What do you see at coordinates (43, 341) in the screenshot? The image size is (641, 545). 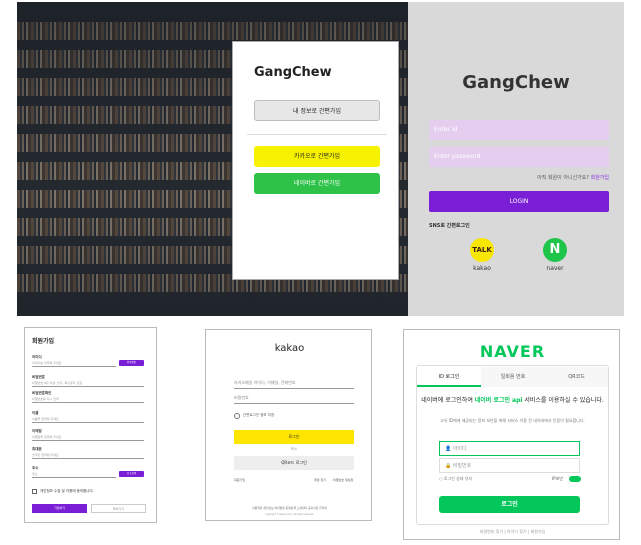 I see `signup-title: 회원가입` at bounding box center [43, 341].